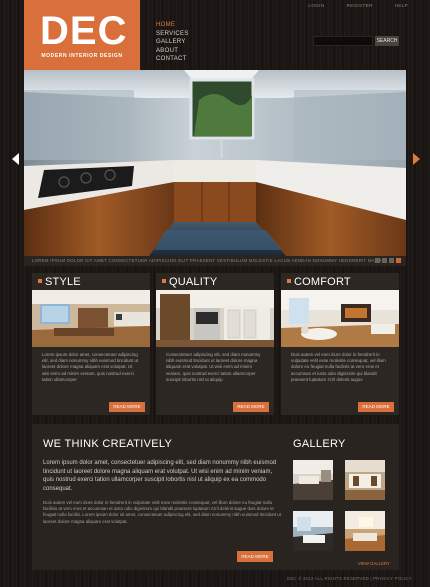 Image resolution: width=430 pixels, height=587 pixels. I want to click on slider-next-icon, so click(416, 159).